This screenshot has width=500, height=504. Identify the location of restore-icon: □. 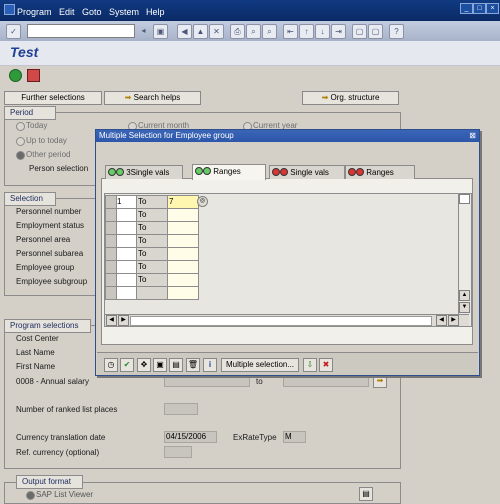
(479, 8).